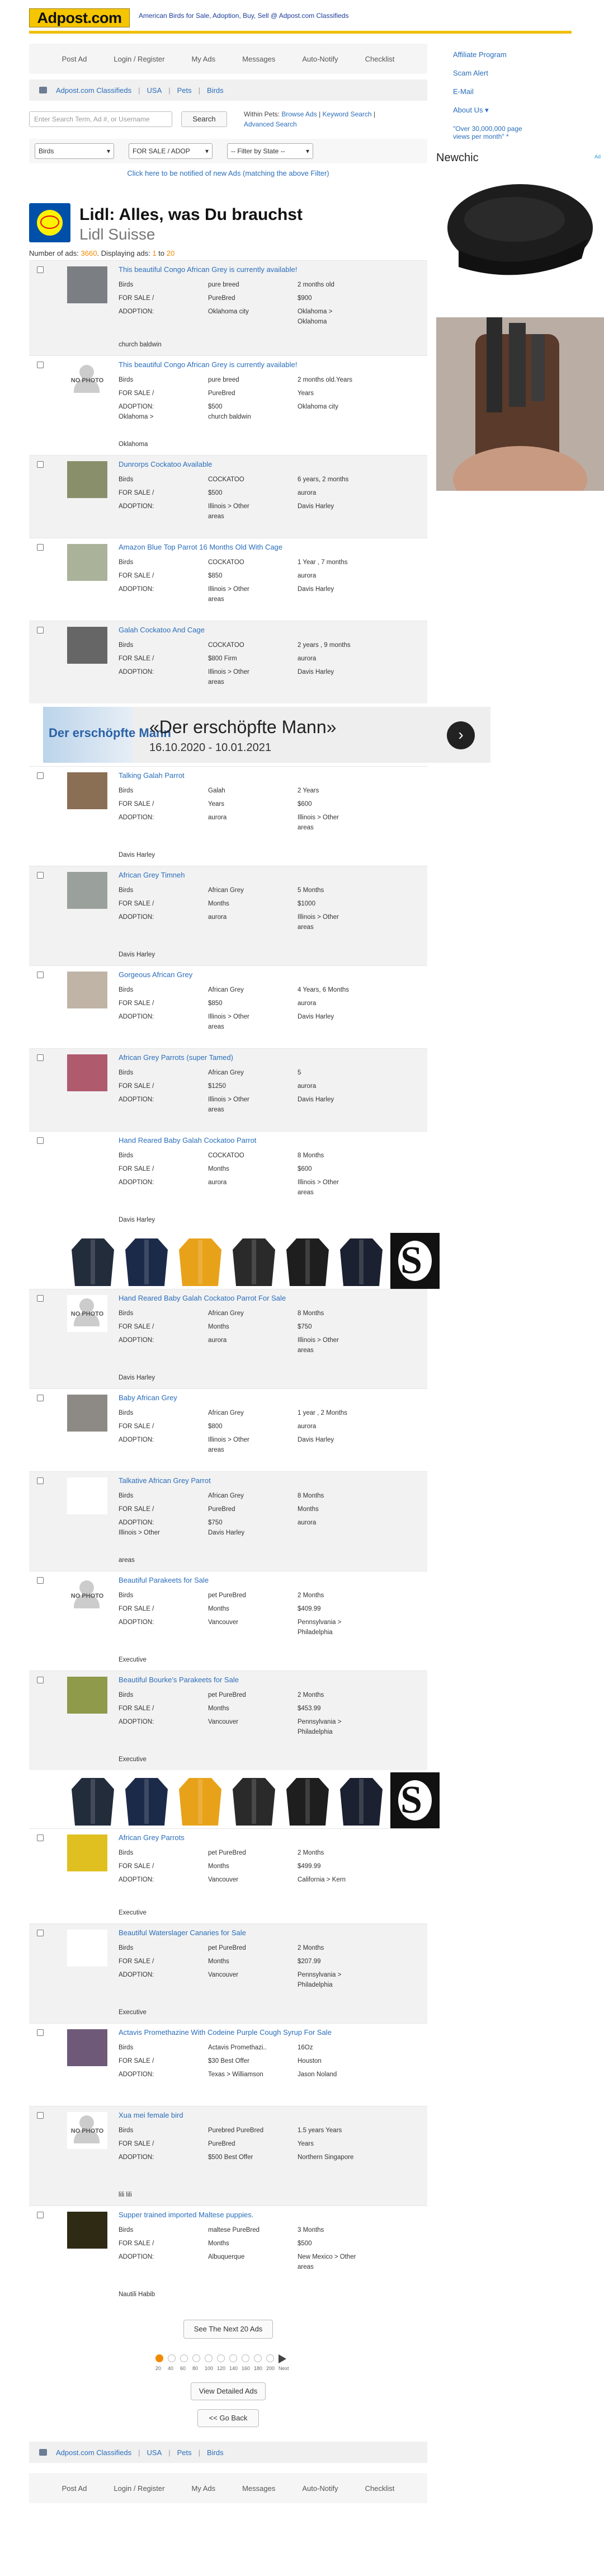 The height and width of the screenshot is (2576, 604). Describe the element at coordinates (170, 2368) in the screenshot. I see `page-number: 40` at that location.